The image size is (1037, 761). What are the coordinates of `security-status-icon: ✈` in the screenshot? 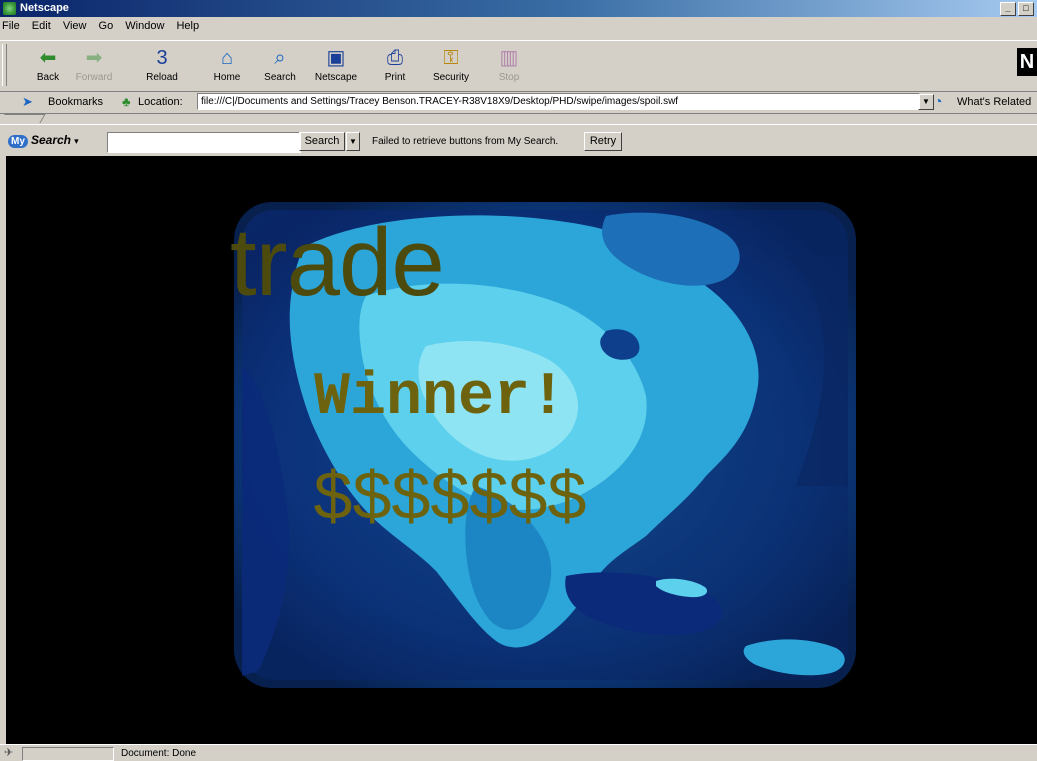 It's located at (8, 752).